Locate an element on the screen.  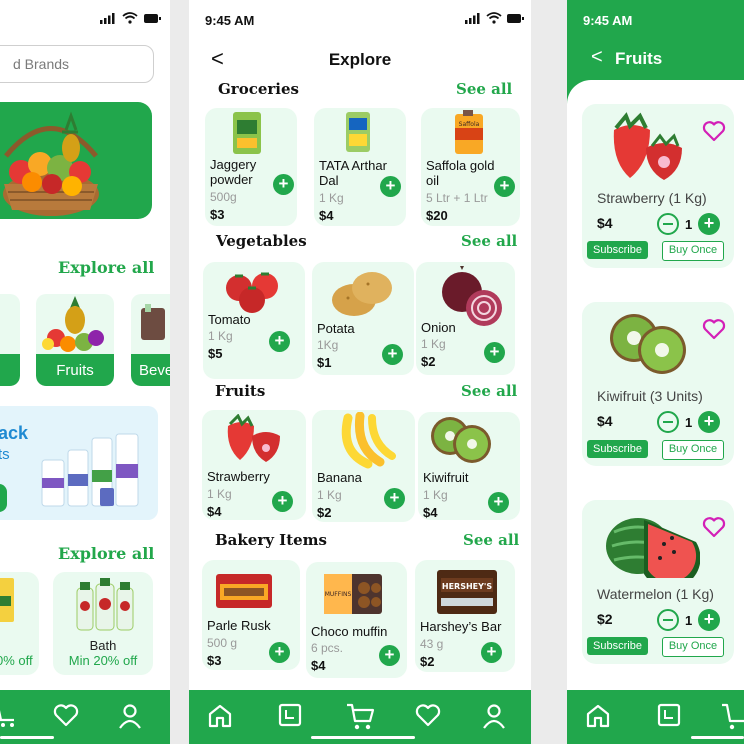
products-image is located at coordinates (90, 470).